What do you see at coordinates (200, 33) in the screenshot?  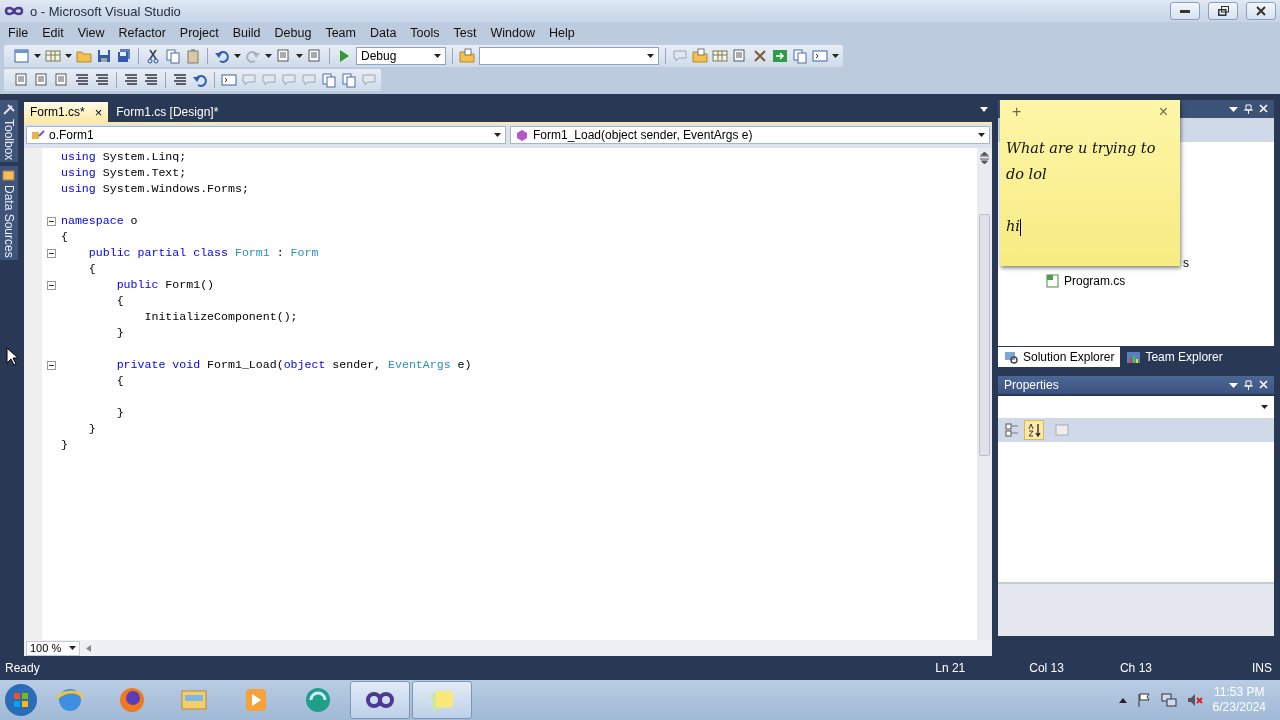 I see `menu-item: Project` at bounding box center [200, 33].